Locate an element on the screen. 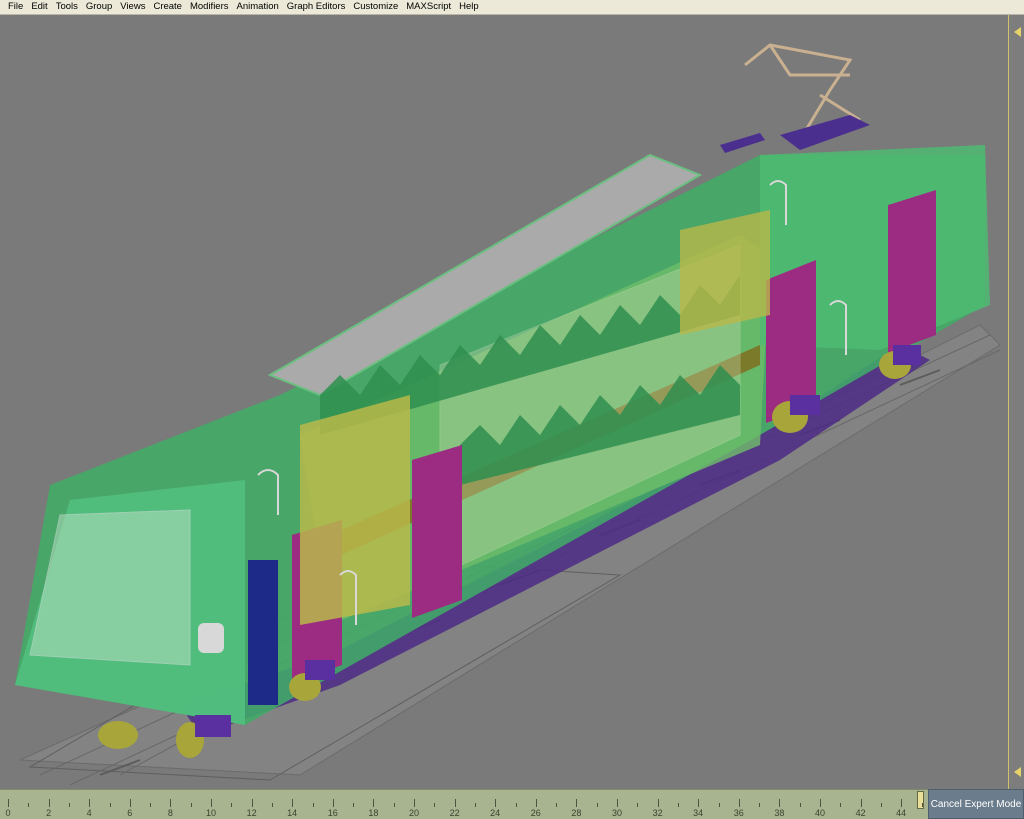 The width and height of the screenshot is (1024, 819). timeline-tick-label: 10 is located at coordinates (211, 813).